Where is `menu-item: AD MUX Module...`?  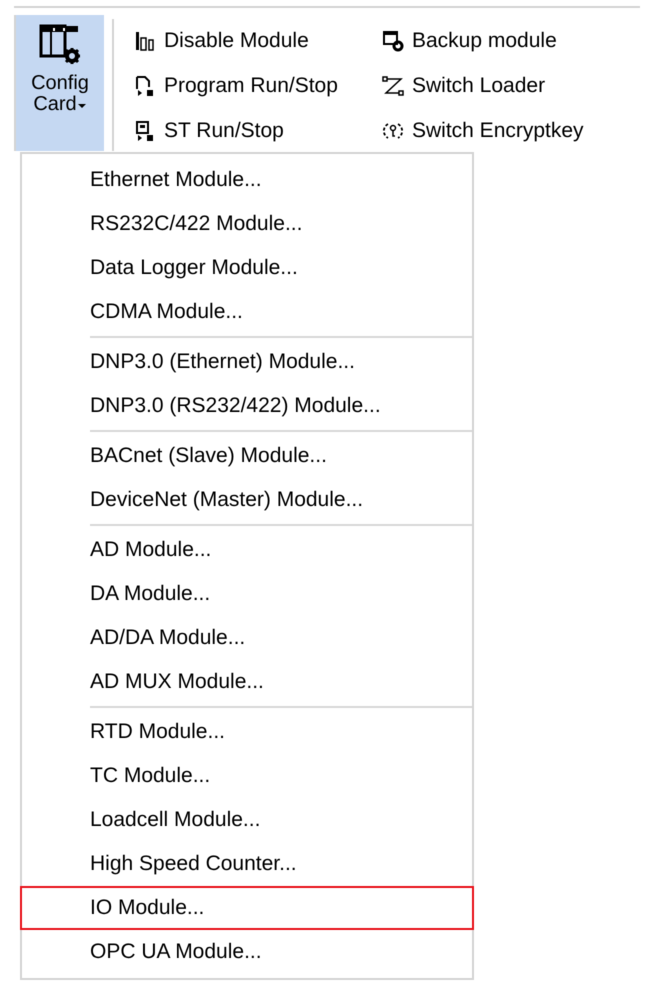
menu-item: AD MUX Module... is located at coordinates (247, 682).